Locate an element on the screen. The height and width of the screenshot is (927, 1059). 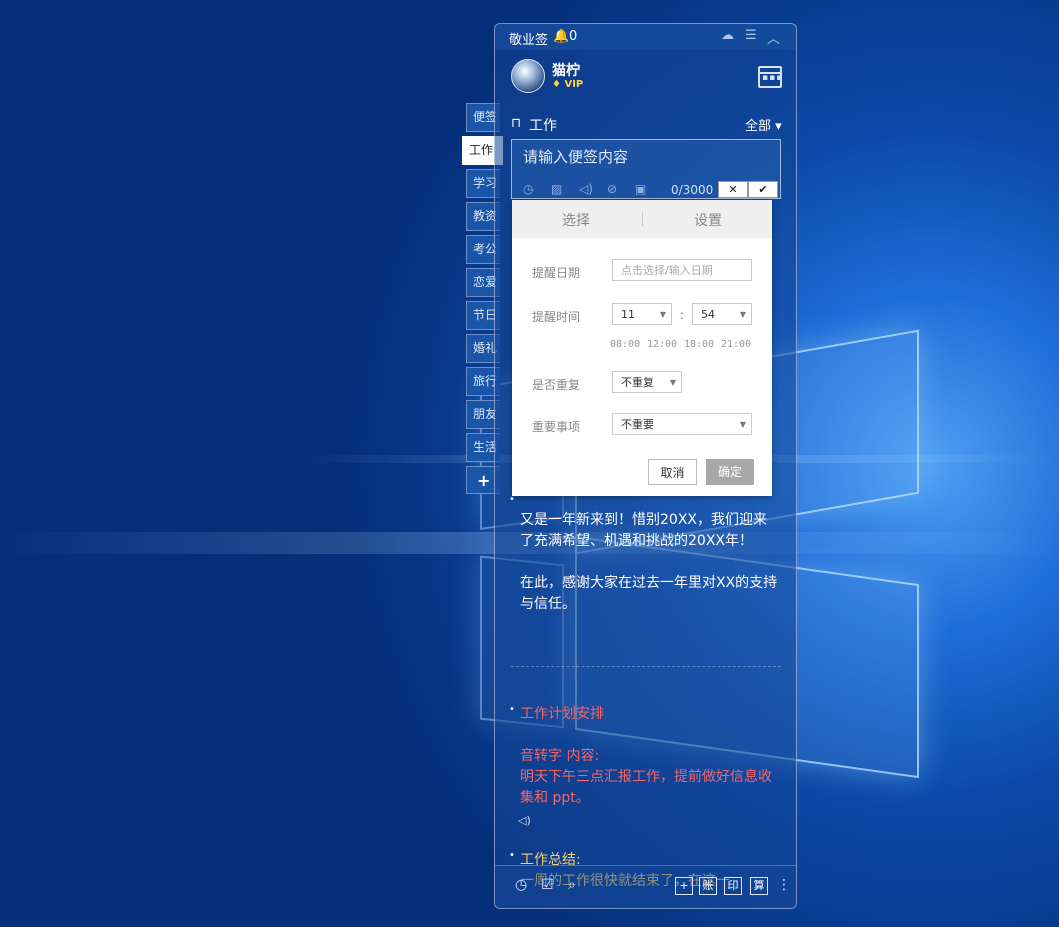
popup-tabs: 选择 设置 is located at coordinates (642, 219).